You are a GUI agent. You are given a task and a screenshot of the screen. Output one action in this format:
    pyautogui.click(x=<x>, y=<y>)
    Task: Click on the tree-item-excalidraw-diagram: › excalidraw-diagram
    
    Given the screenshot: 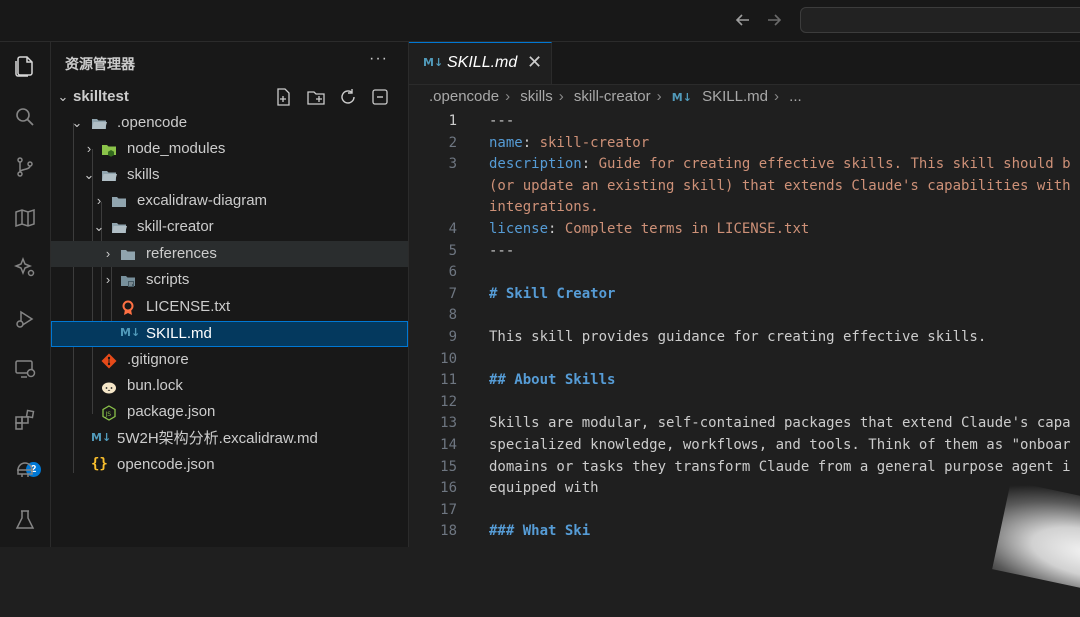 What is the action you would take?
    pyautogui.click(x=229, y=201)
    